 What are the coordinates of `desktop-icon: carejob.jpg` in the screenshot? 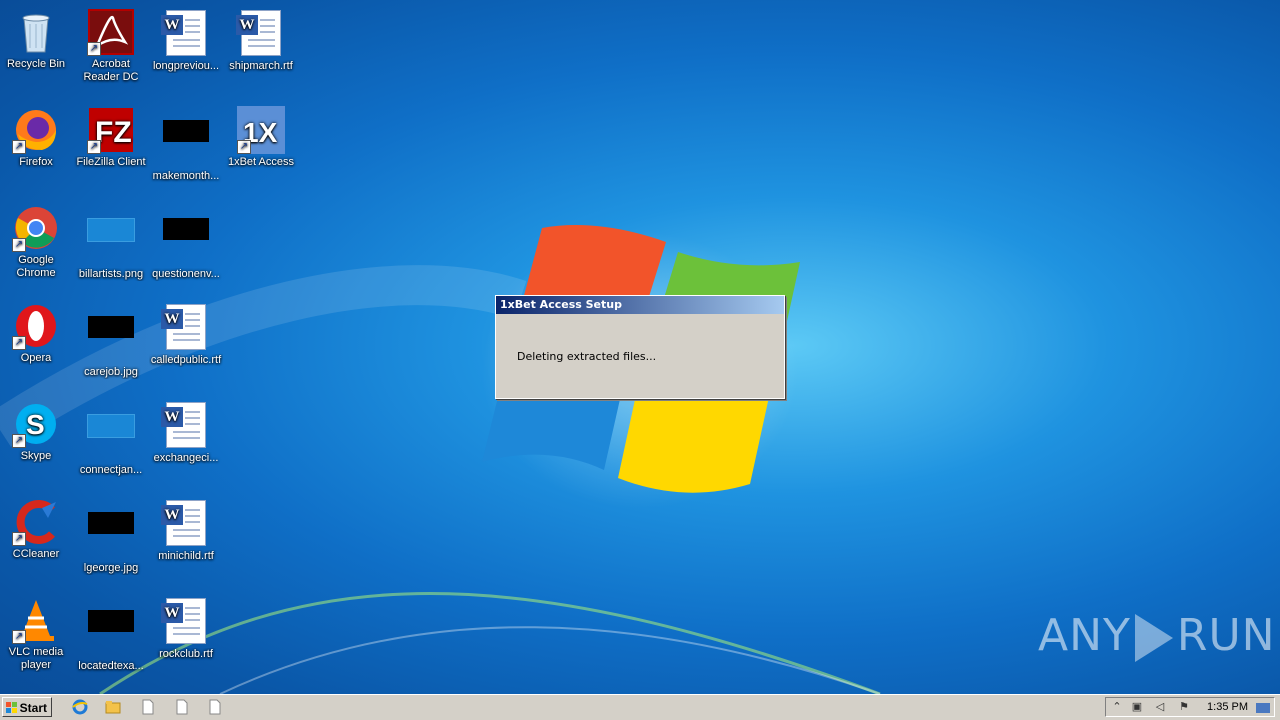 It's located at (111, 340).